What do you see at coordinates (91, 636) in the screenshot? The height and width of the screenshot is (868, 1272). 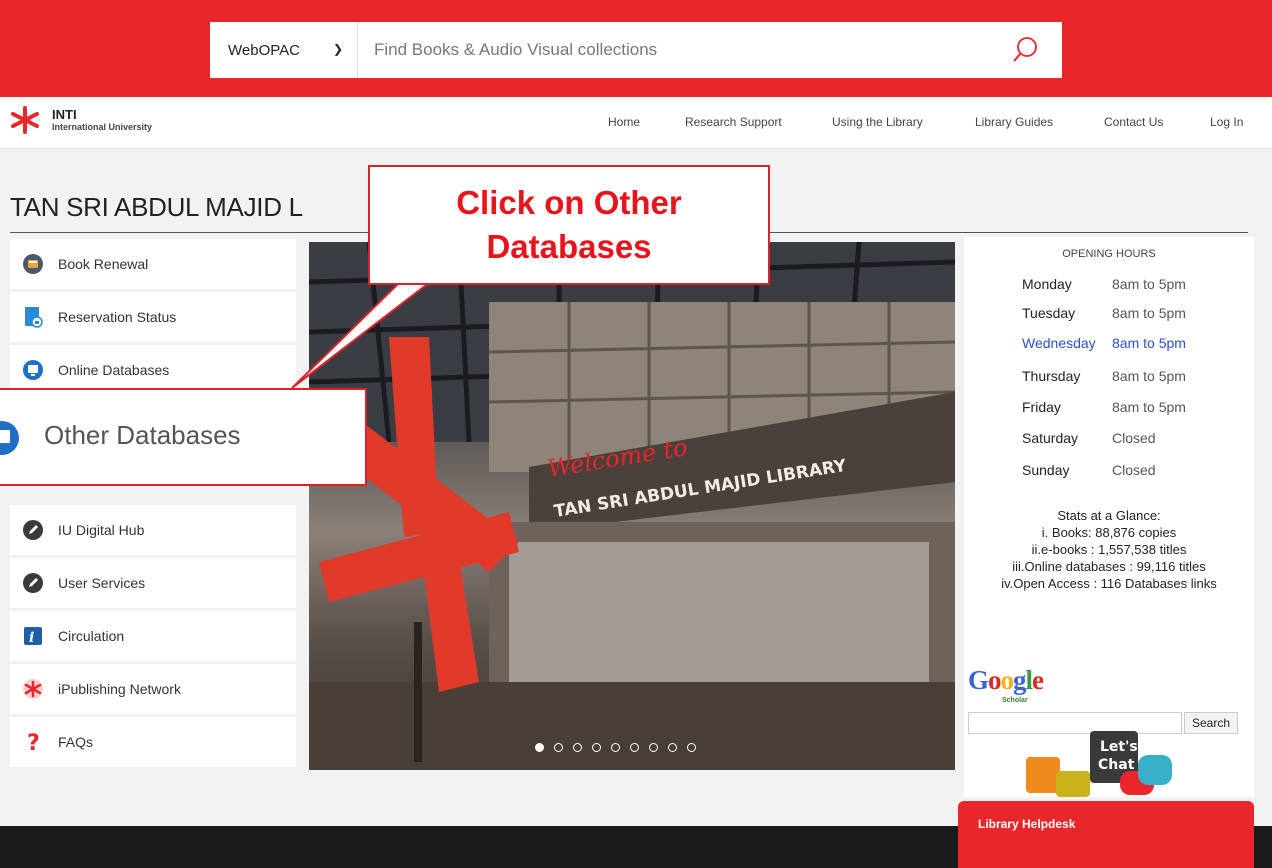 I see `sidebar-item-label: Circulation` at bounding box center [91, 636].